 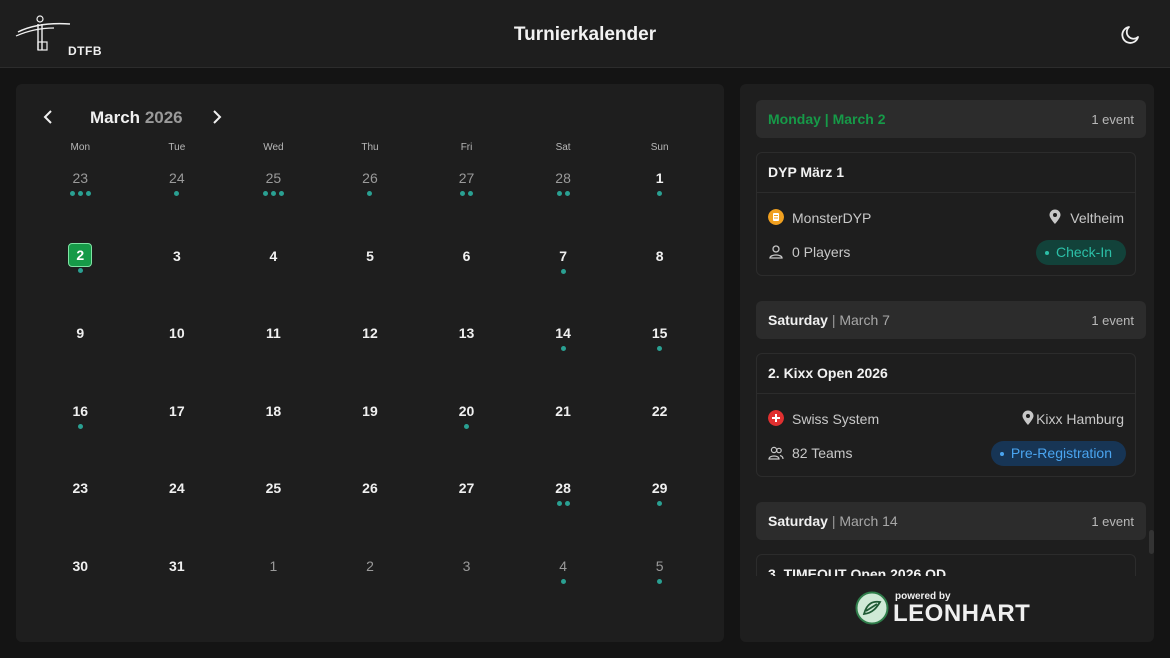 I want to click on calendar-day: 8, so click(x=659, y=279).